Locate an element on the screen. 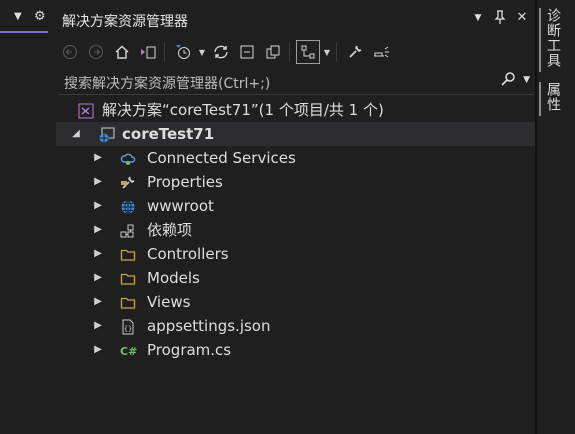  switch-views-button is located at coordinates (148, 52).